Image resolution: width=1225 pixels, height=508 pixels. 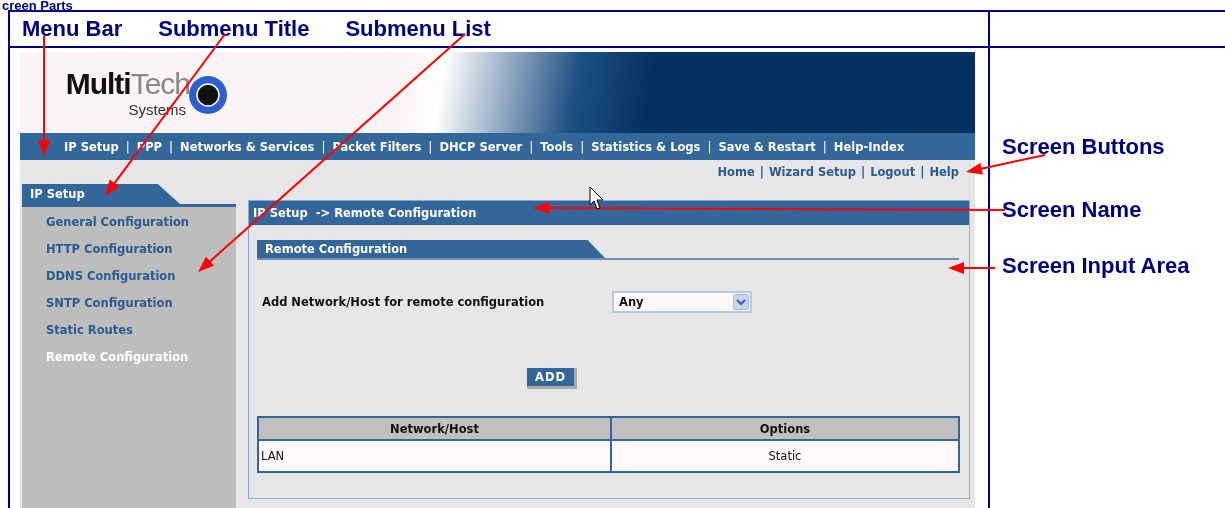 What do you see at coordinates (812, 172) in the screenshot?
I see `screen-link: Wizard Setup` at bounding box center [812, 172].